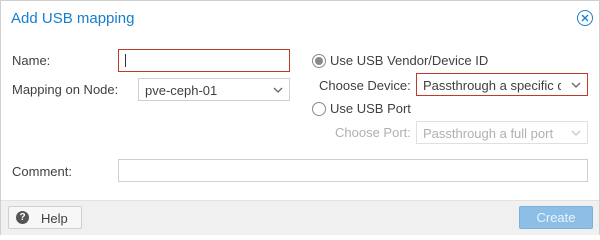 The image size is (600, 240). I want to click on usb-port-radio, so click(319, 109).